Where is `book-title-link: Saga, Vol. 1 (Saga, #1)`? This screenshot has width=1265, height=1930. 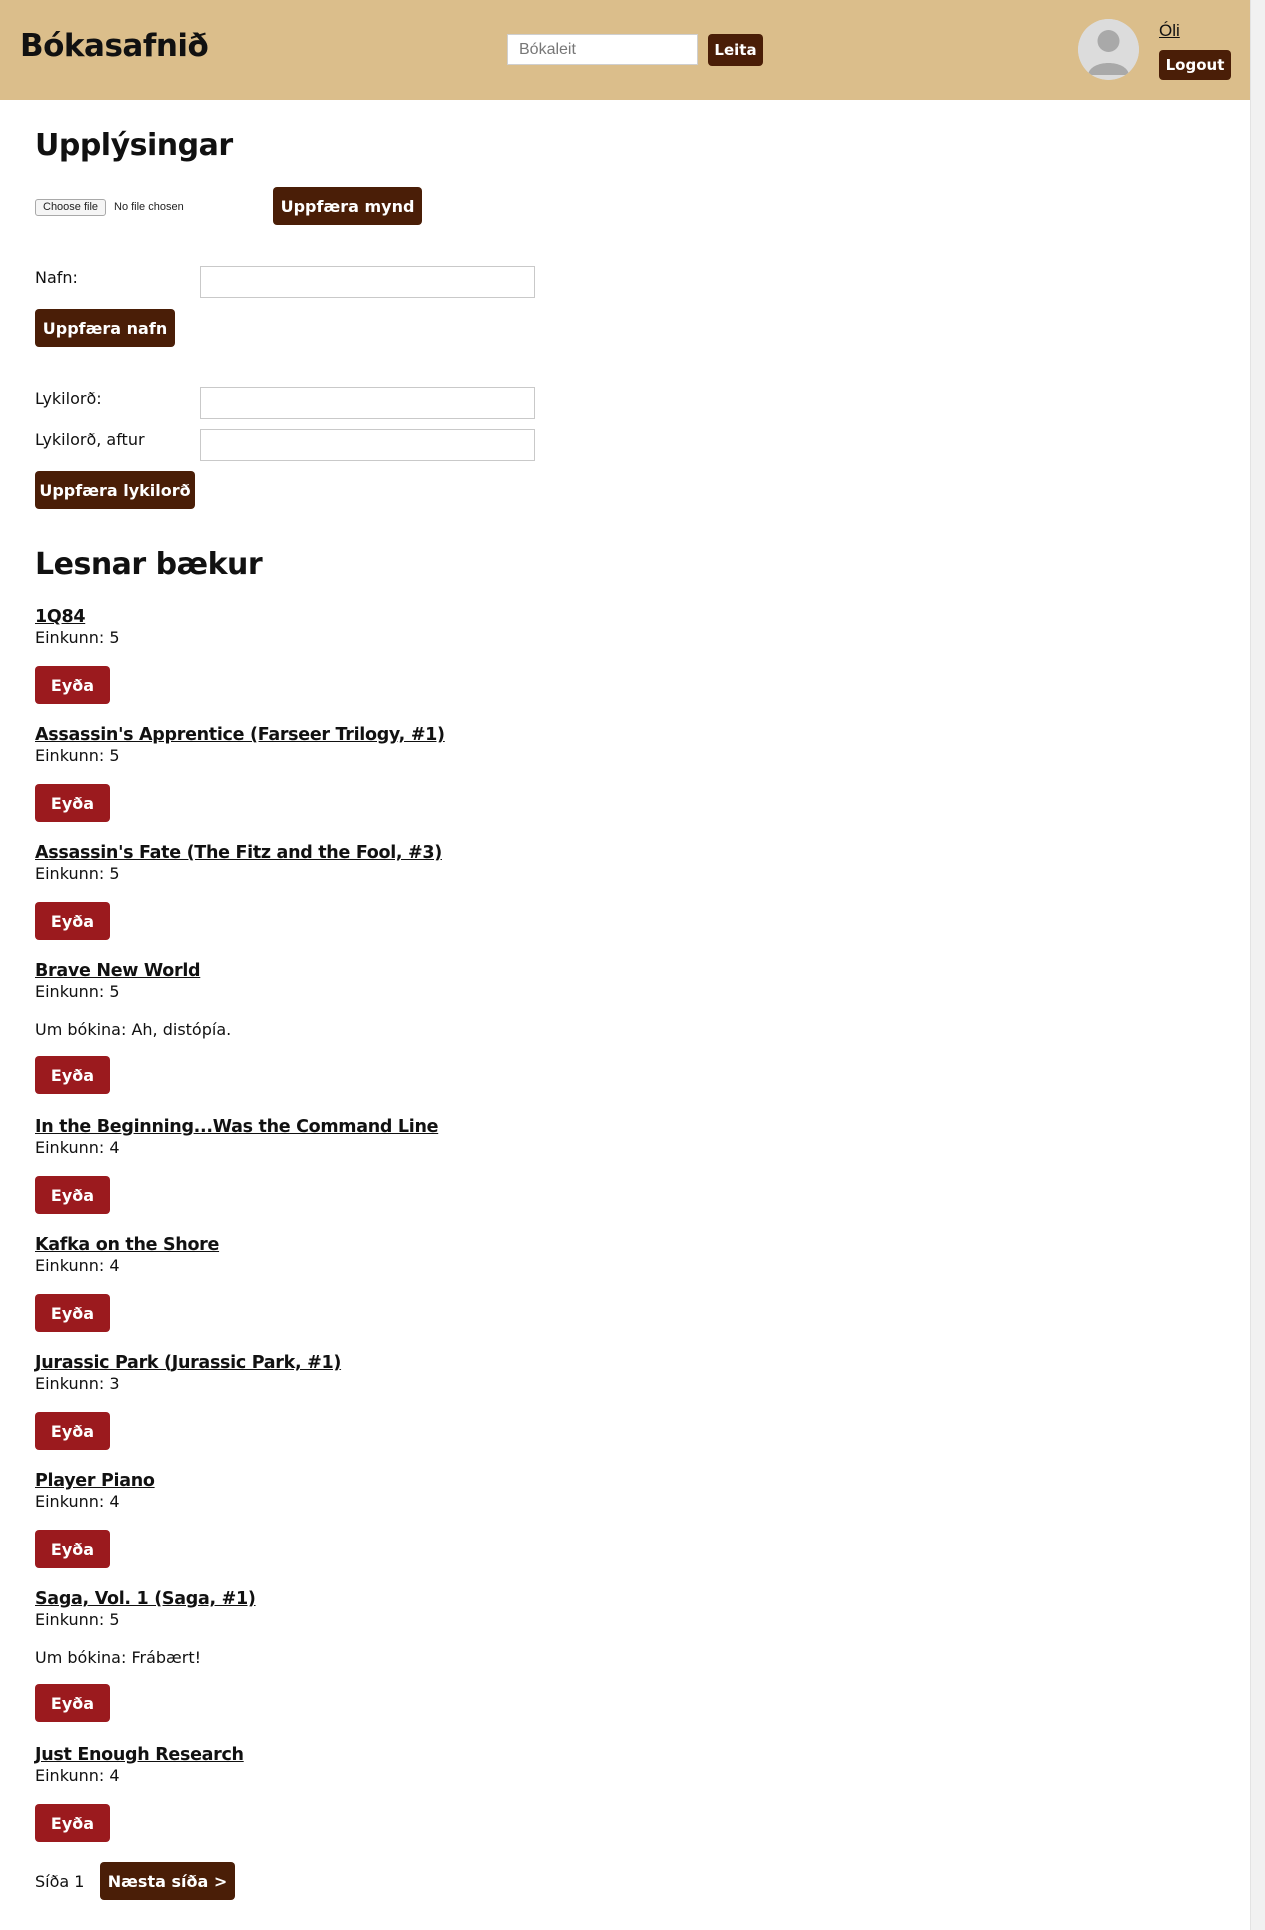 book-title-link: Saga, Vol. 1 (Saga, #1) is located at coordinates (435, 1599).